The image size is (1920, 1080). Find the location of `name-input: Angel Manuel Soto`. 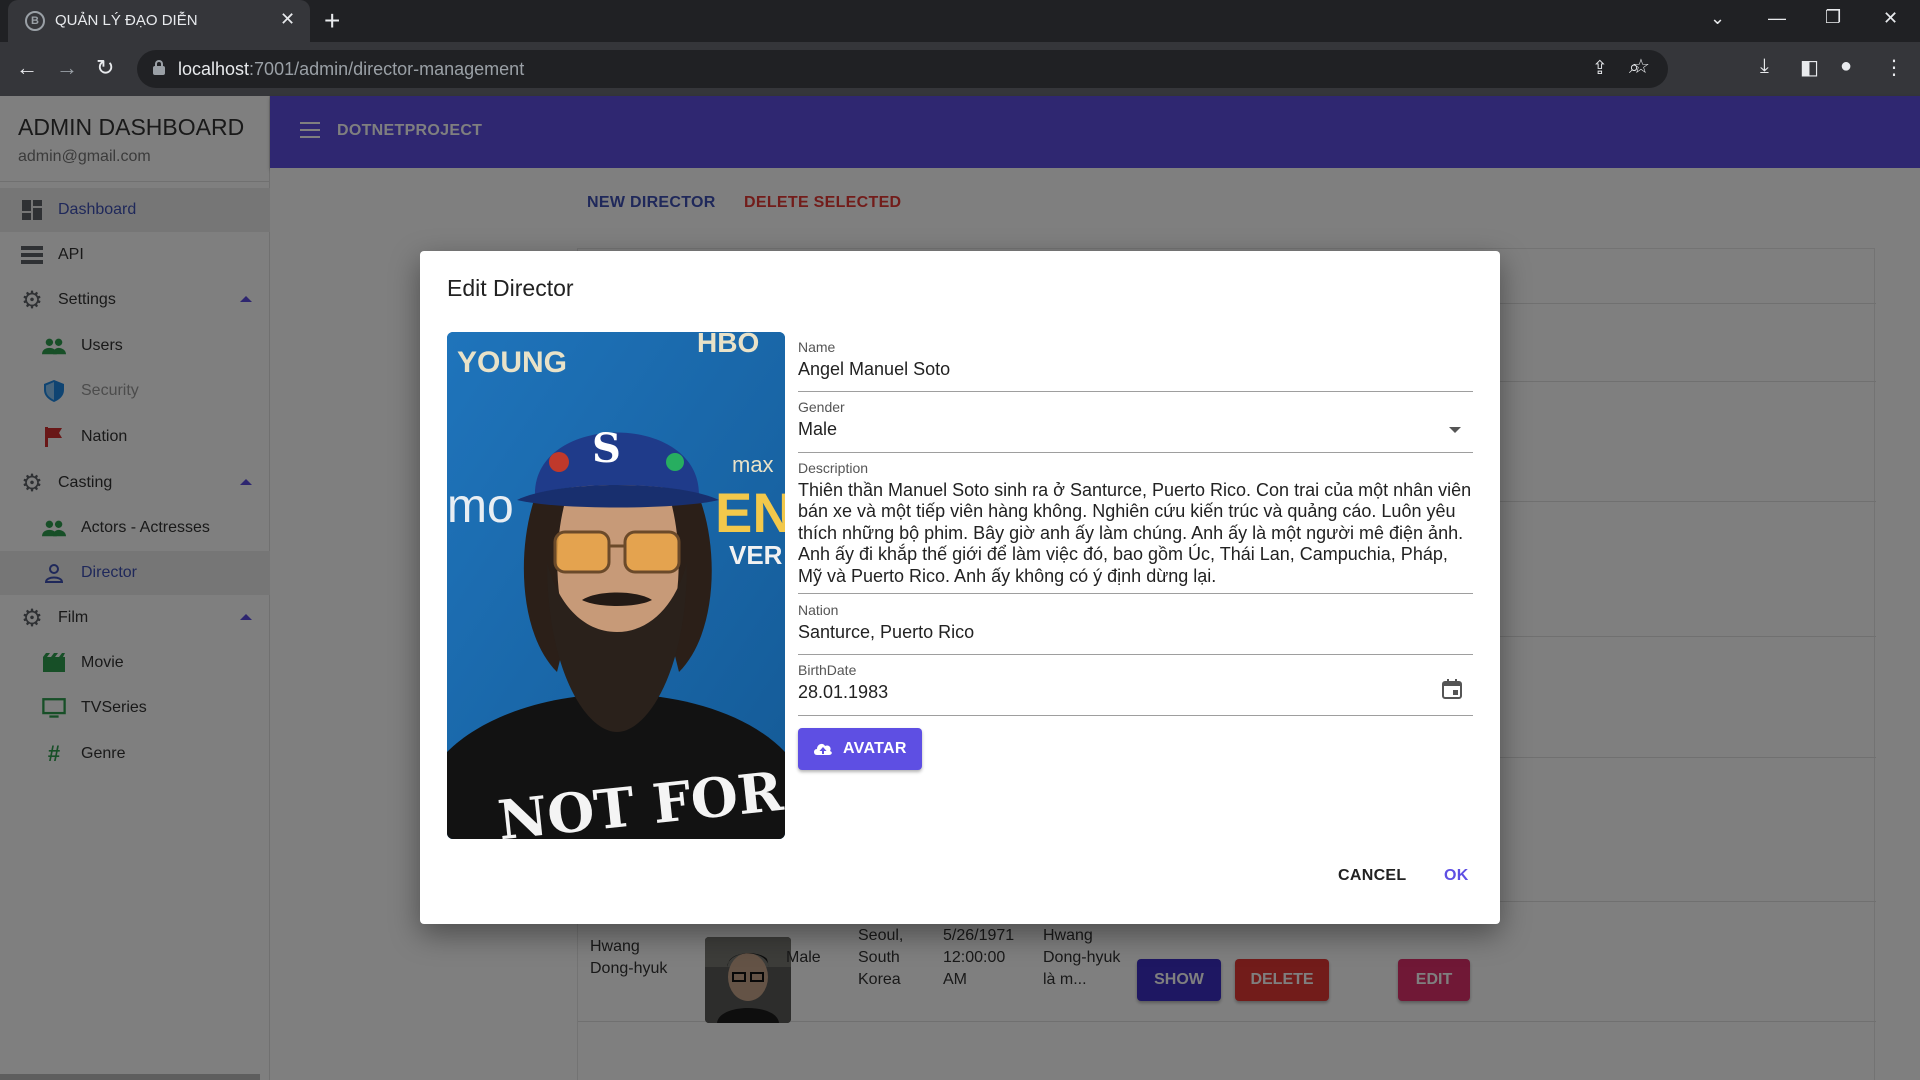

name-input: Angel Manuel Soto is located at coordinates (874, 369).